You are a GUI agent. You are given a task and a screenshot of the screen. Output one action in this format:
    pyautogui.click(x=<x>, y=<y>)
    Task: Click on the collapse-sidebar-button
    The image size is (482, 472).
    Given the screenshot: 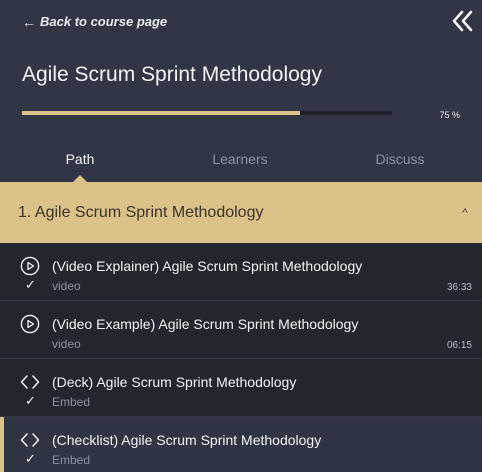 What is the action you would take?
    pyautogui.click(x=463, y=21)
    